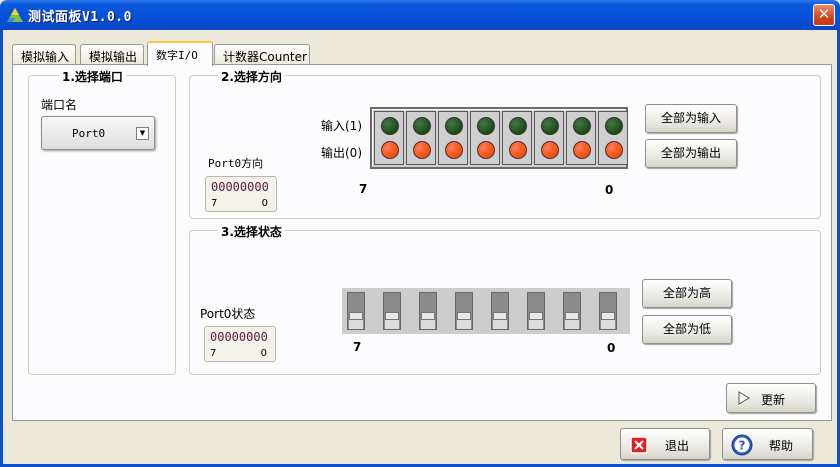 The width and height of the screenshot is (840, 467). Describe the element at coordinates (102, 221) in the screenshot. I see `port-group: 1.选择端口 端口名 Port0 ▼` at that location.